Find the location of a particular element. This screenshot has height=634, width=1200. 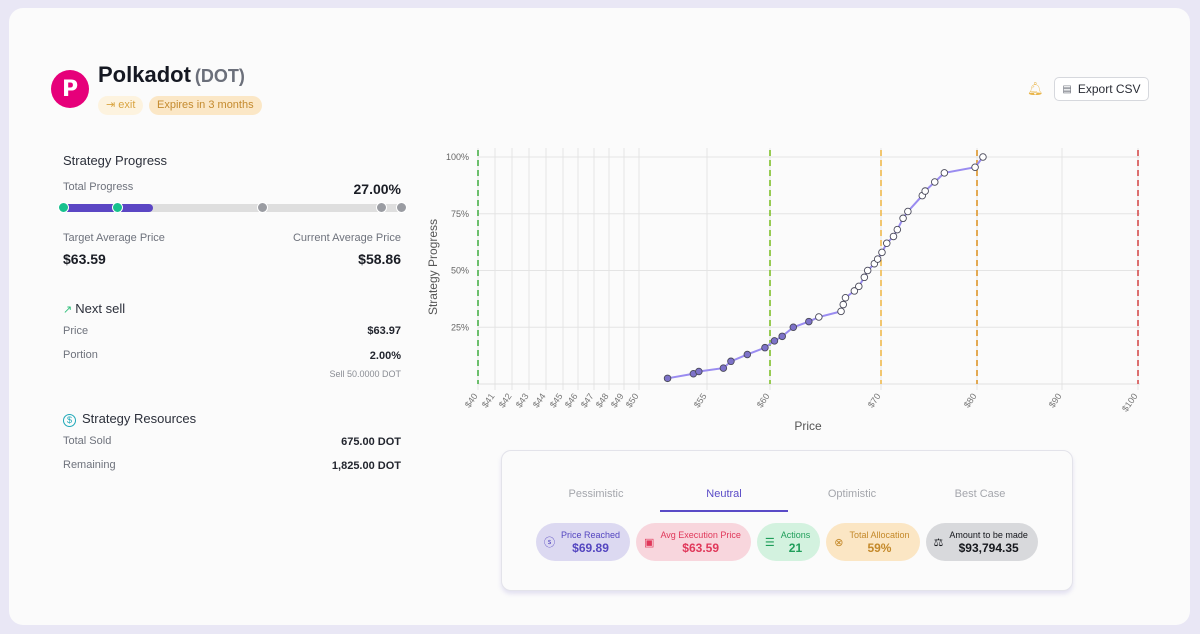

remaining-label: Remaining is located at coordinates (89, 465).